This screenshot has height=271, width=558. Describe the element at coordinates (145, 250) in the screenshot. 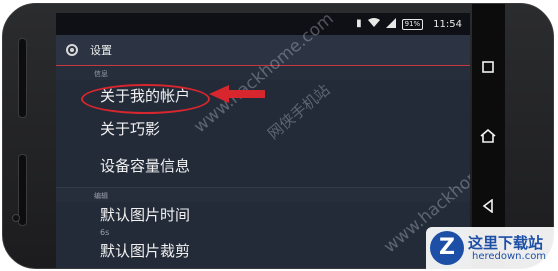

I see `list-item-label: 默认图片裁剪` at that location.